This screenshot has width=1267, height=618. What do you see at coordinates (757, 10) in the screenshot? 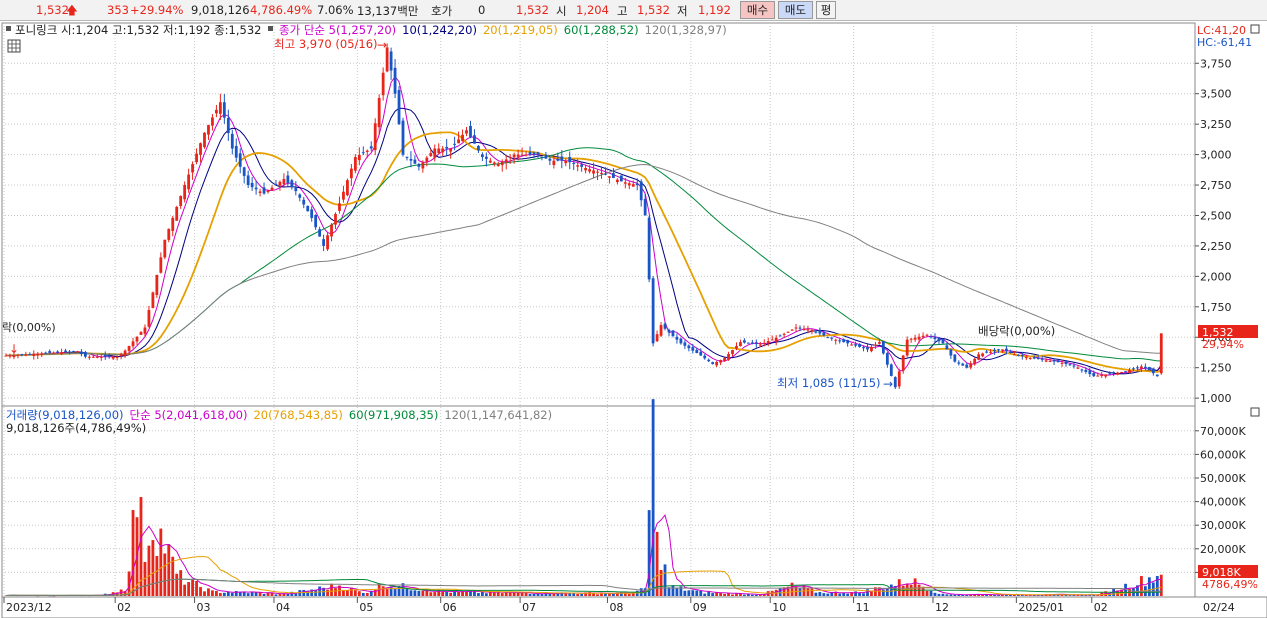
I see `buy-button: 매수` at bounding box center [757, 10].